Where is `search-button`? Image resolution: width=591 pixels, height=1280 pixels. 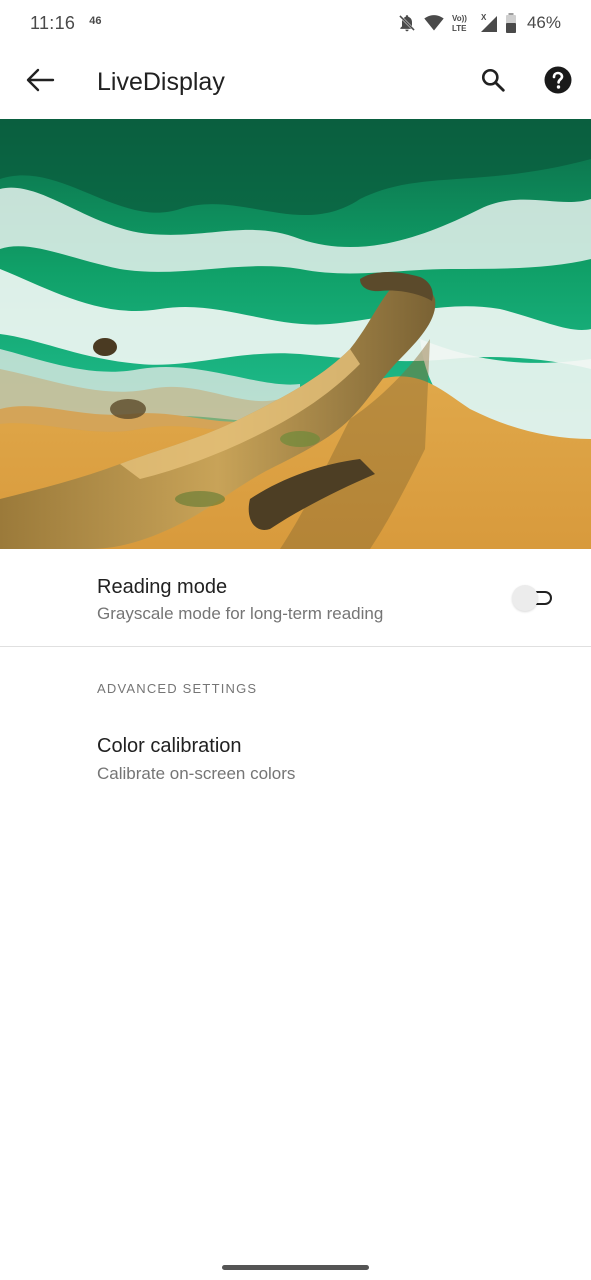 search-button is located at coordinates (493, 82).